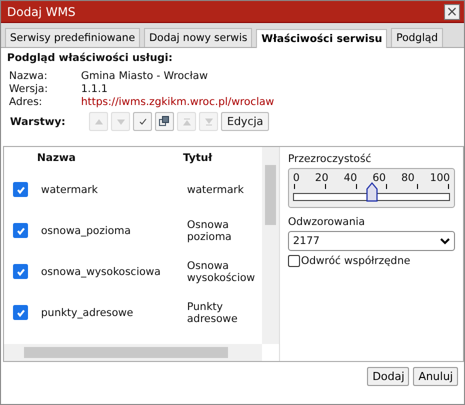  I want to click on projection-label: Odwzorowania, so click(327, 222).